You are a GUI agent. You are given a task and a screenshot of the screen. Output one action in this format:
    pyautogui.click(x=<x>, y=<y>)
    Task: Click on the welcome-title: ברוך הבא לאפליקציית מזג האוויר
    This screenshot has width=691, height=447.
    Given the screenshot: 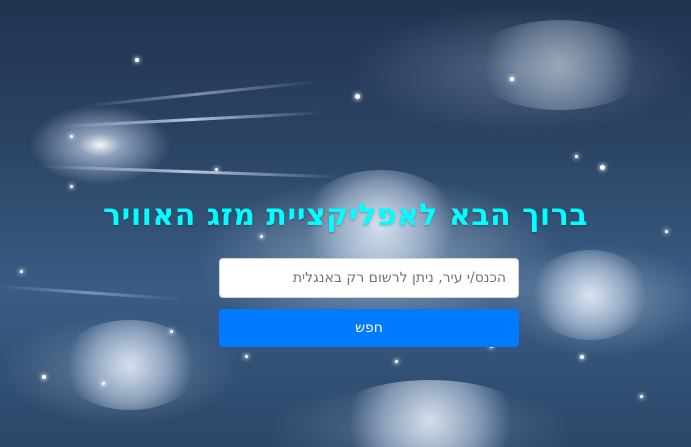 What is the action you would take?
    pyautogui.click(x=345, y=215)
    